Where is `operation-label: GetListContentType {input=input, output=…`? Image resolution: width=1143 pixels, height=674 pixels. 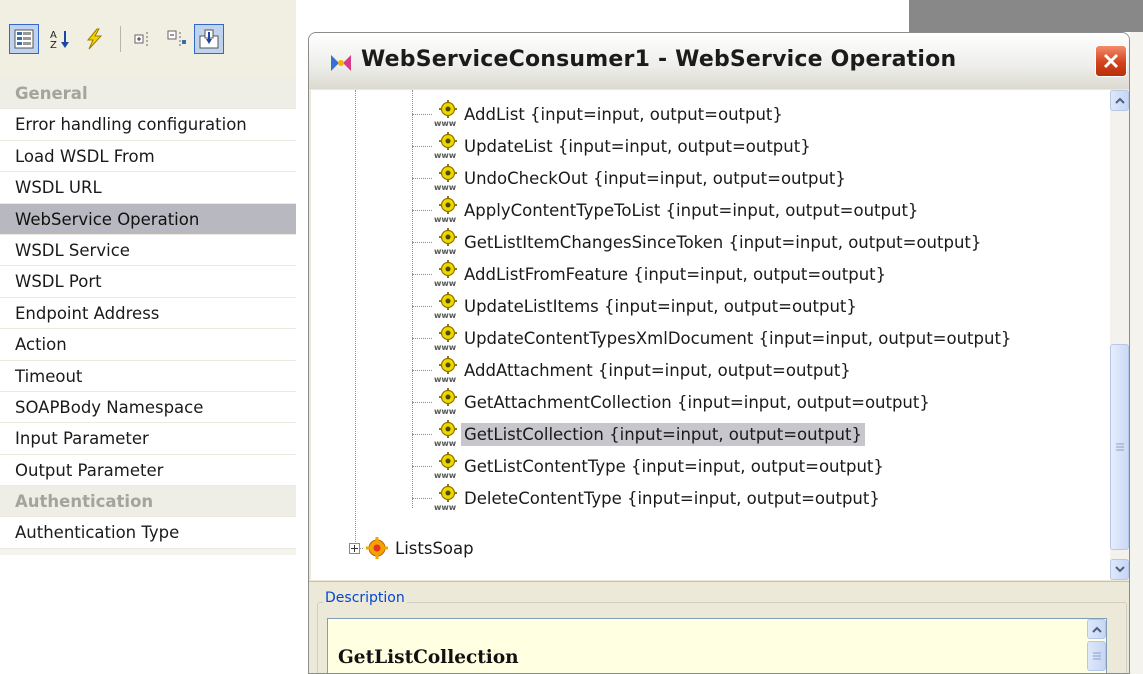 operation-label: GetListContentType {input=input, output=… is located at coordinates (674, 466).